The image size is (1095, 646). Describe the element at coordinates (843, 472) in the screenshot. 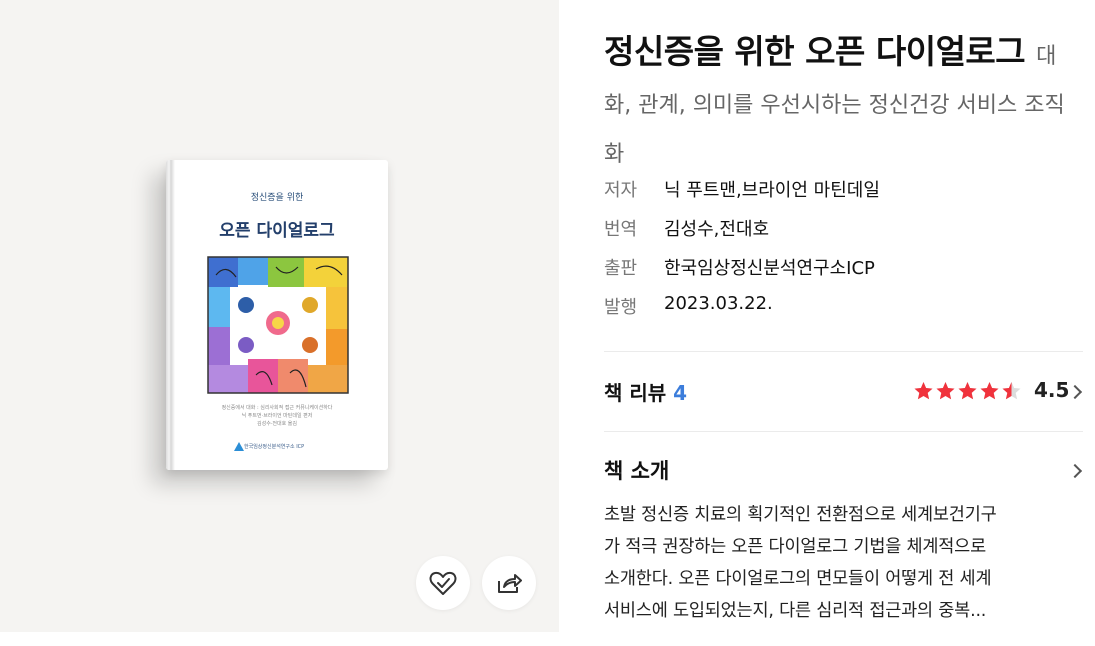

I see `intro-header-row: 책 소개` at that location.